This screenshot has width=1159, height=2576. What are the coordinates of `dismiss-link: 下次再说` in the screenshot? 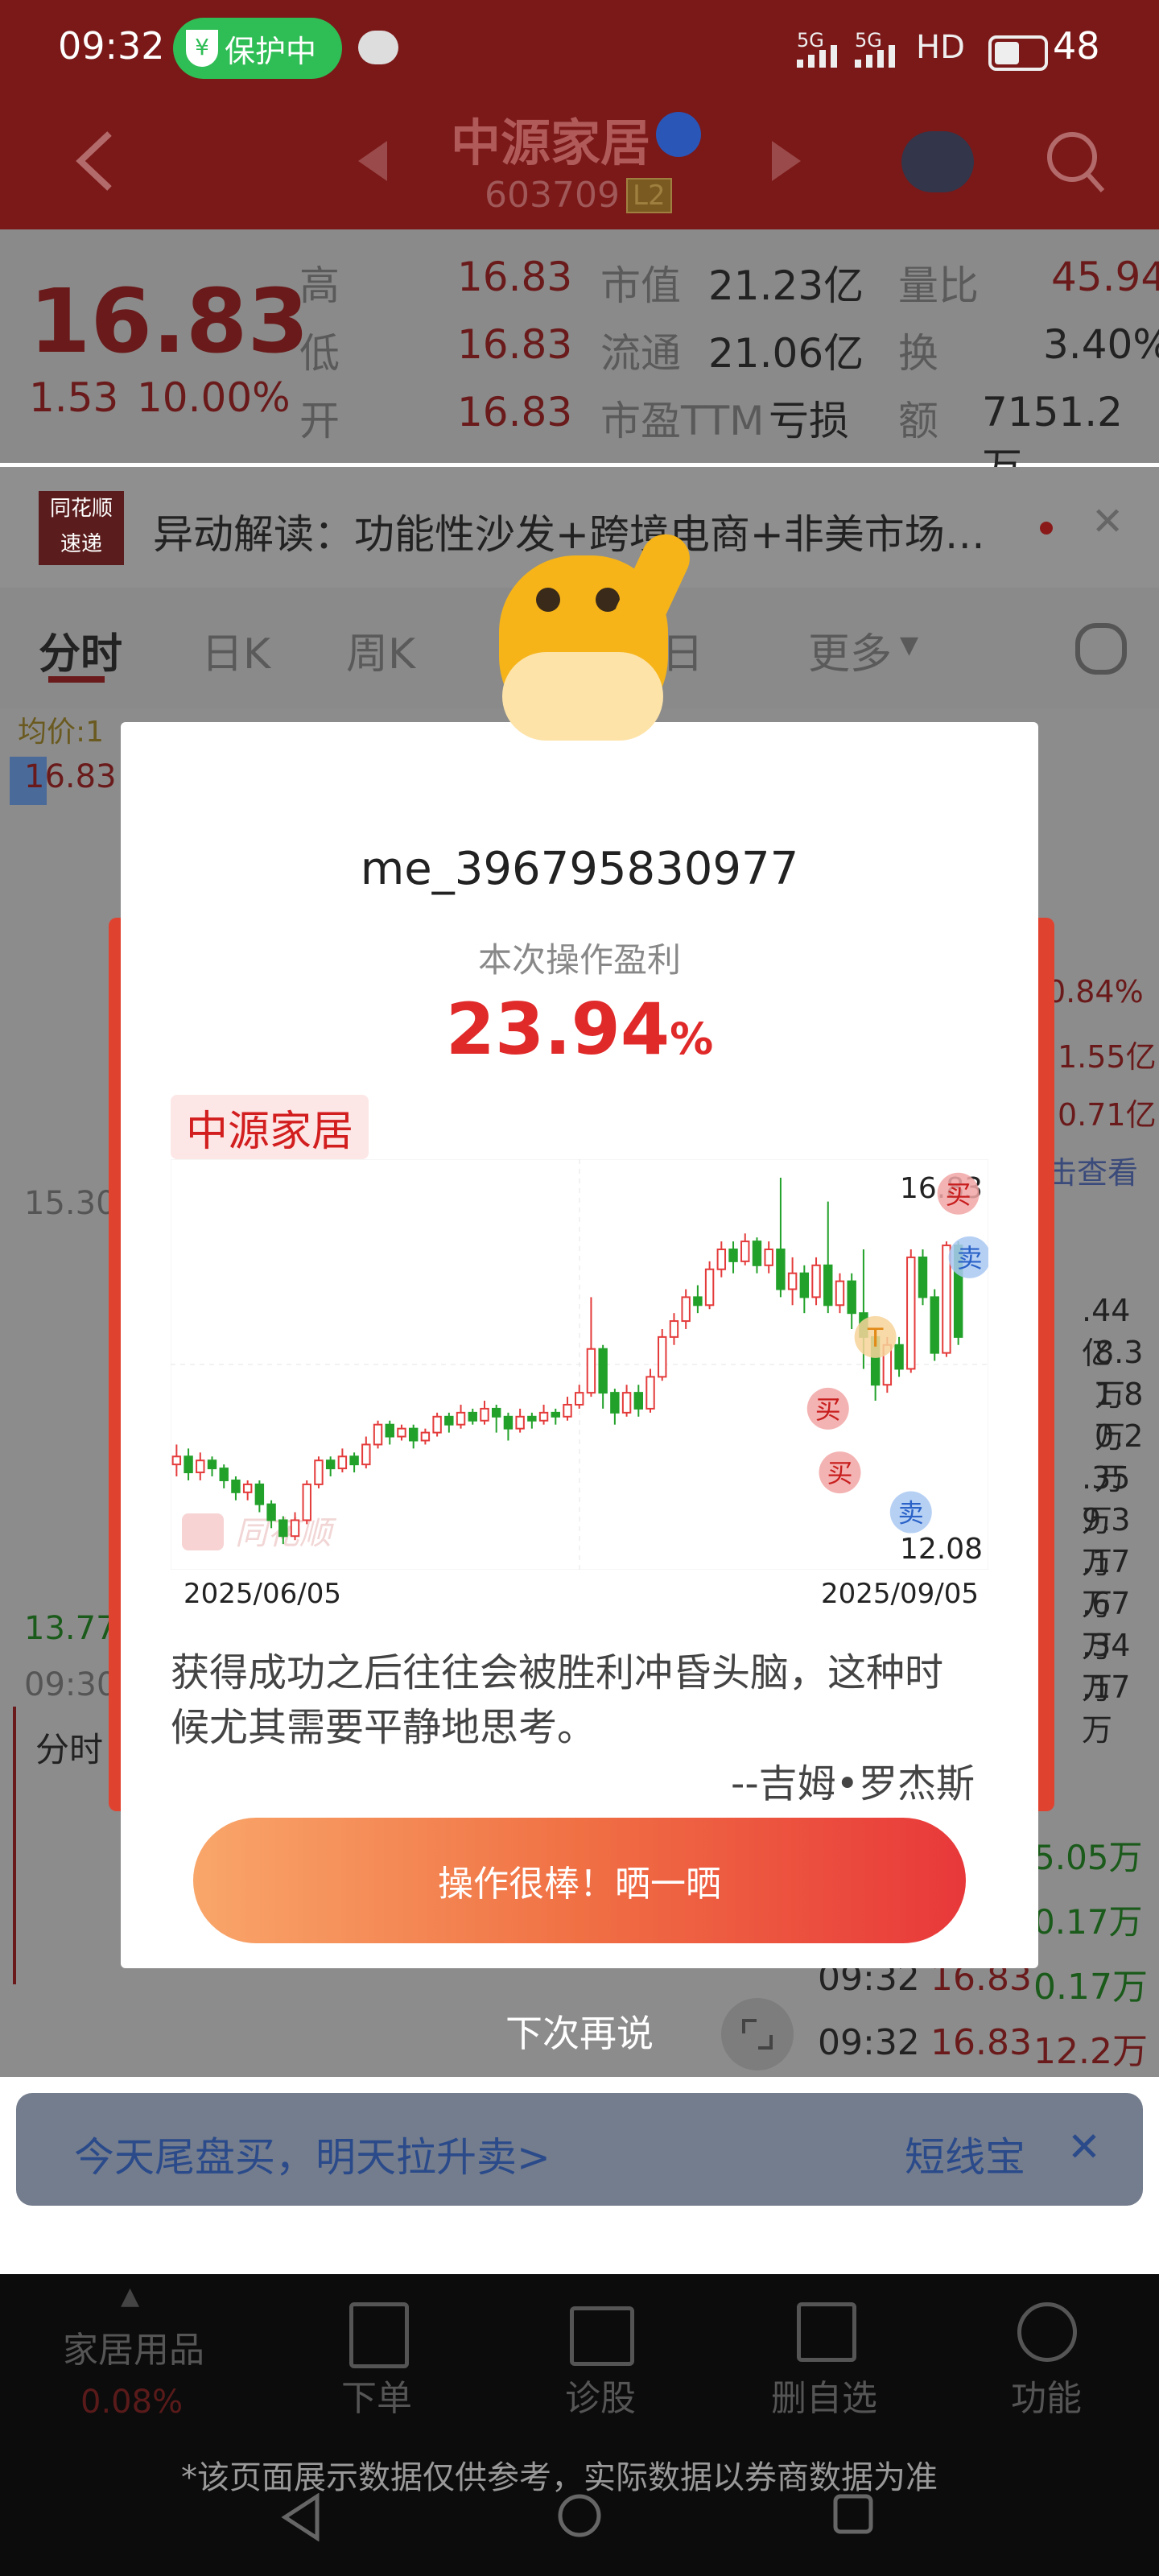 It's located at (579, 2031).